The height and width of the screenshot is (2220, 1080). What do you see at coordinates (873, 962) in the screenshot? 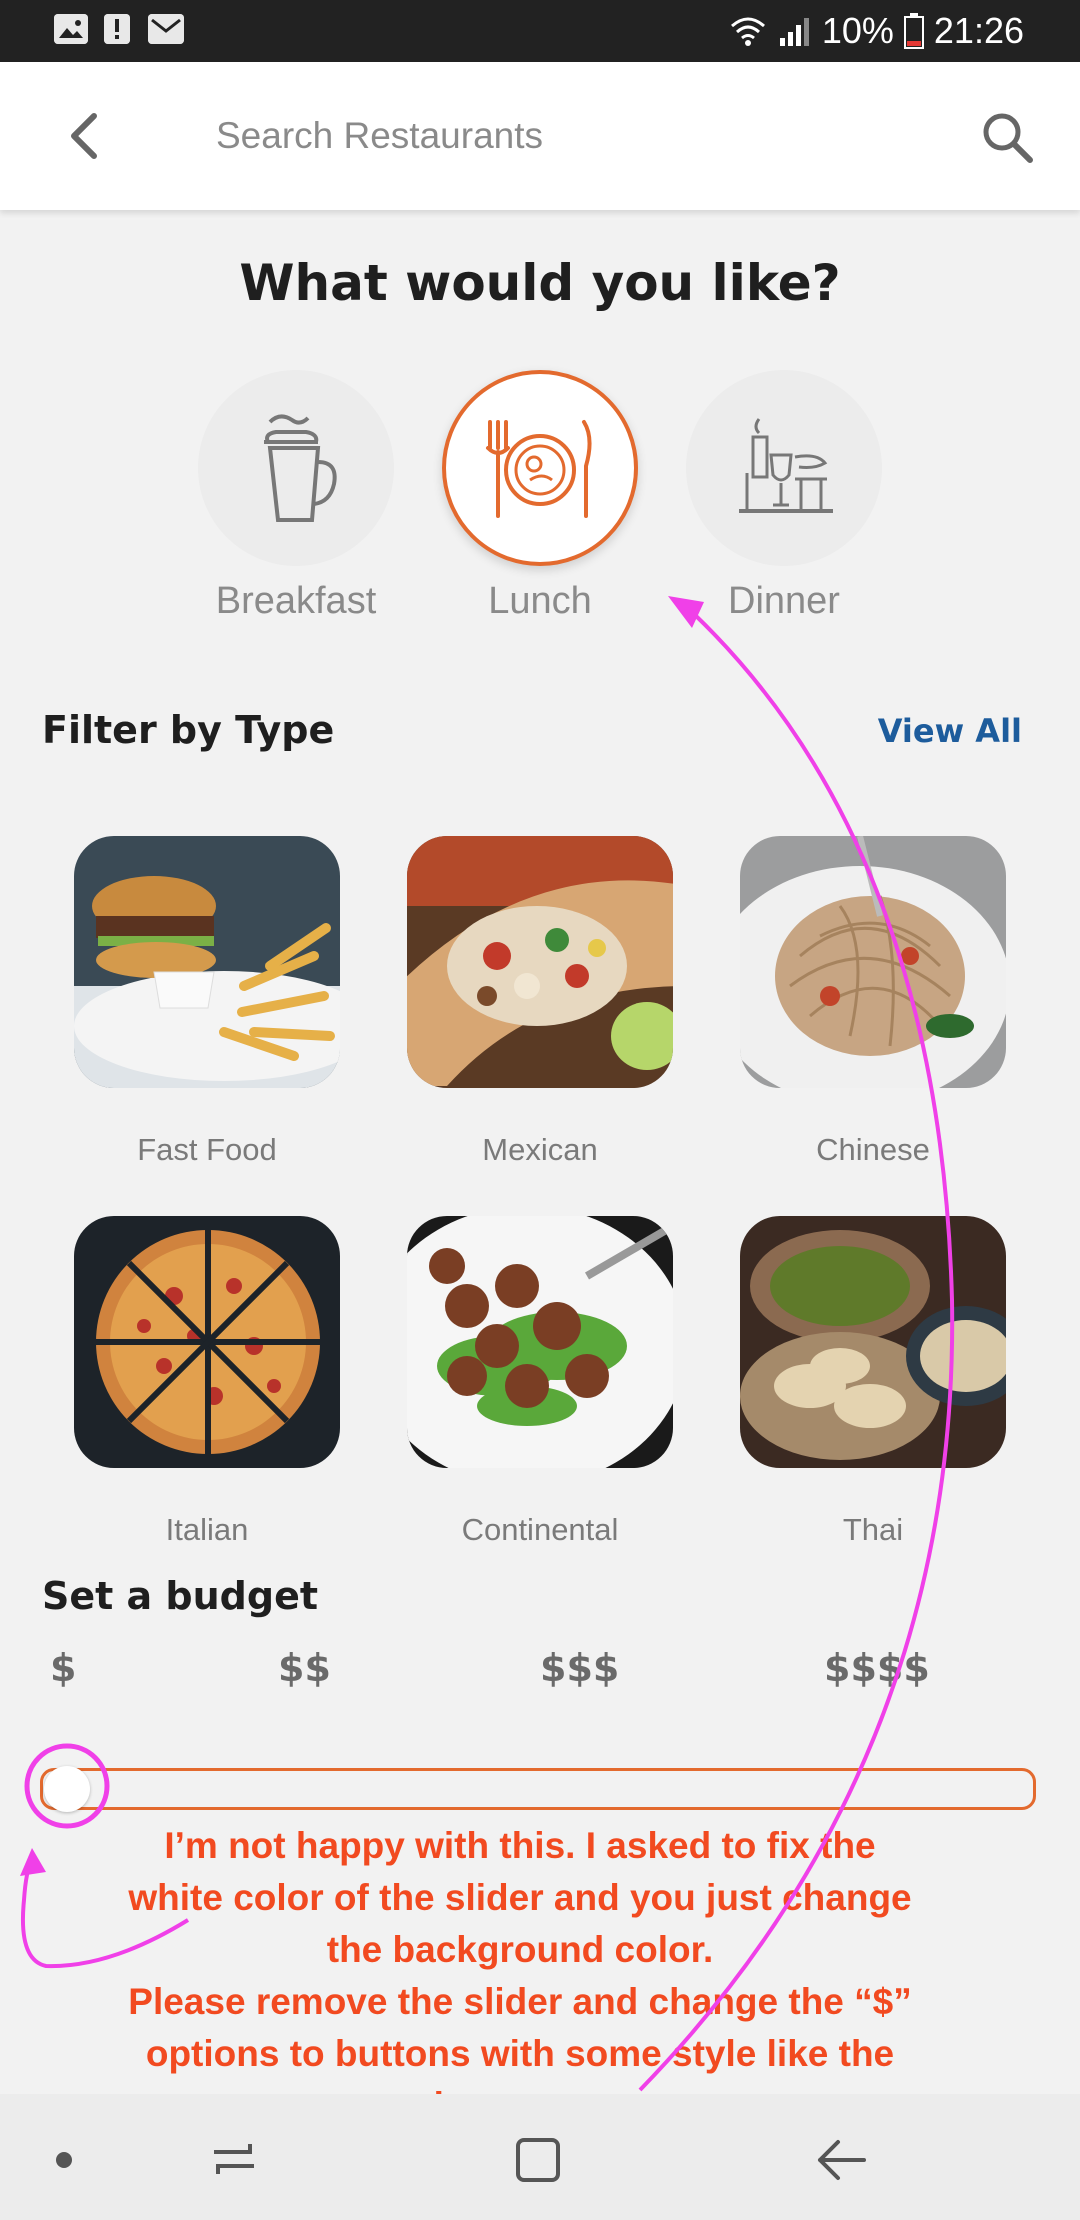
I see `chinese-image` at bounding box center [873, 962].